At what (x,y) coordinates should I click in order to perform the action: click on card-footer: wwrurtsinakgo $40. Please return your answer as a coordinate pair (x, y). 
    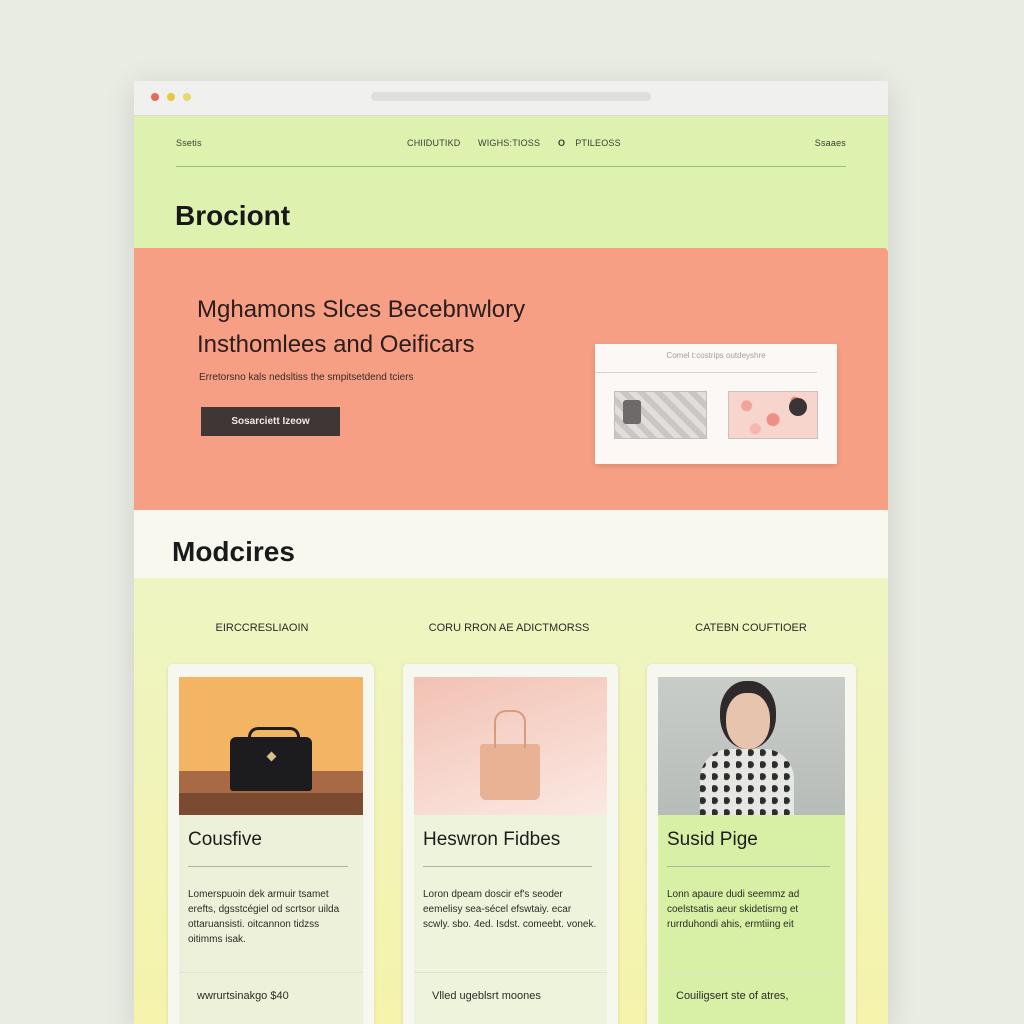
    Looking at the image, I should click on (271, 998).